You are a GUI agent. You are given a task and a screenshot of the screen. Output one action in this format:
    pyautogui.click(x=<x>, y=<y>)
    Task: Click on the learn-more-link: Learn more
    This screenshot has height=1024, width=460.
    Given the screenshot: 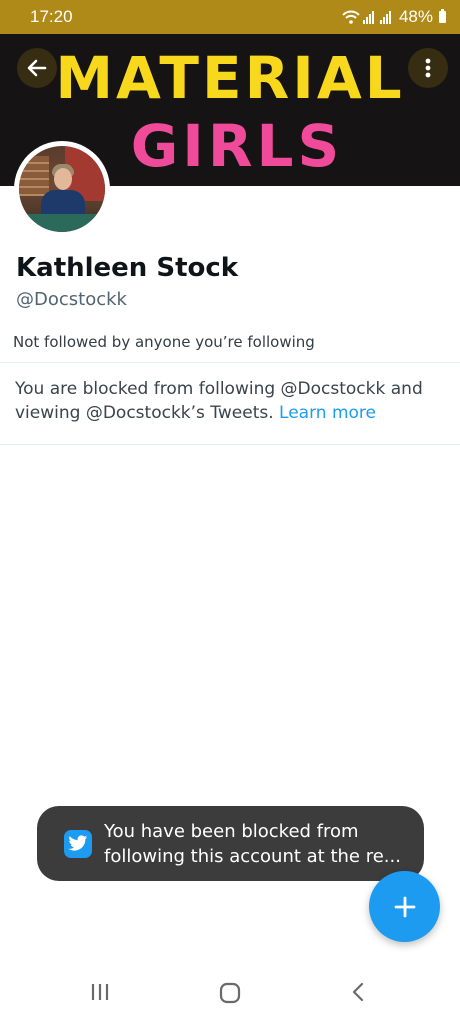 What is the action you would take?
    pyautogui.click(x=327, y=413)
    